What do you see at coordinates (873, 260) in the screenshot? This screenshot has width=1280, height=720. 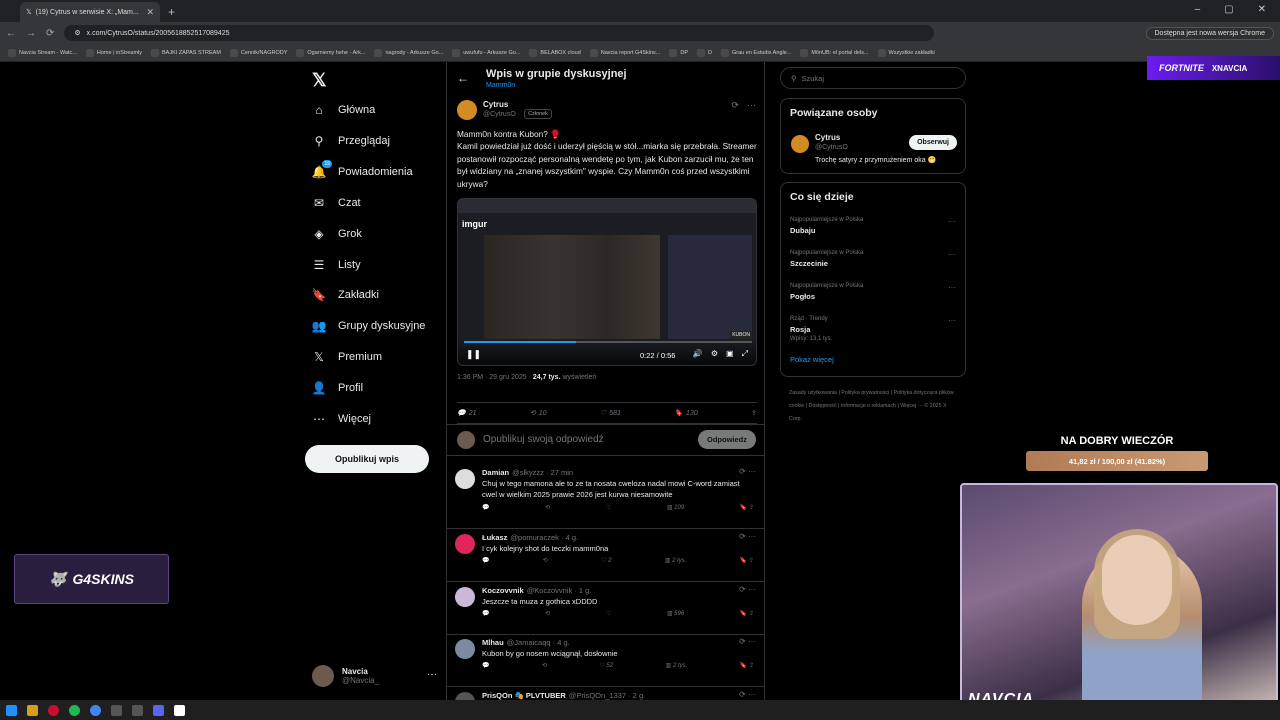 I see `trend-item: Najpopularniejsze w Polska Szczecinie ···` at bounding box center [873, 260].